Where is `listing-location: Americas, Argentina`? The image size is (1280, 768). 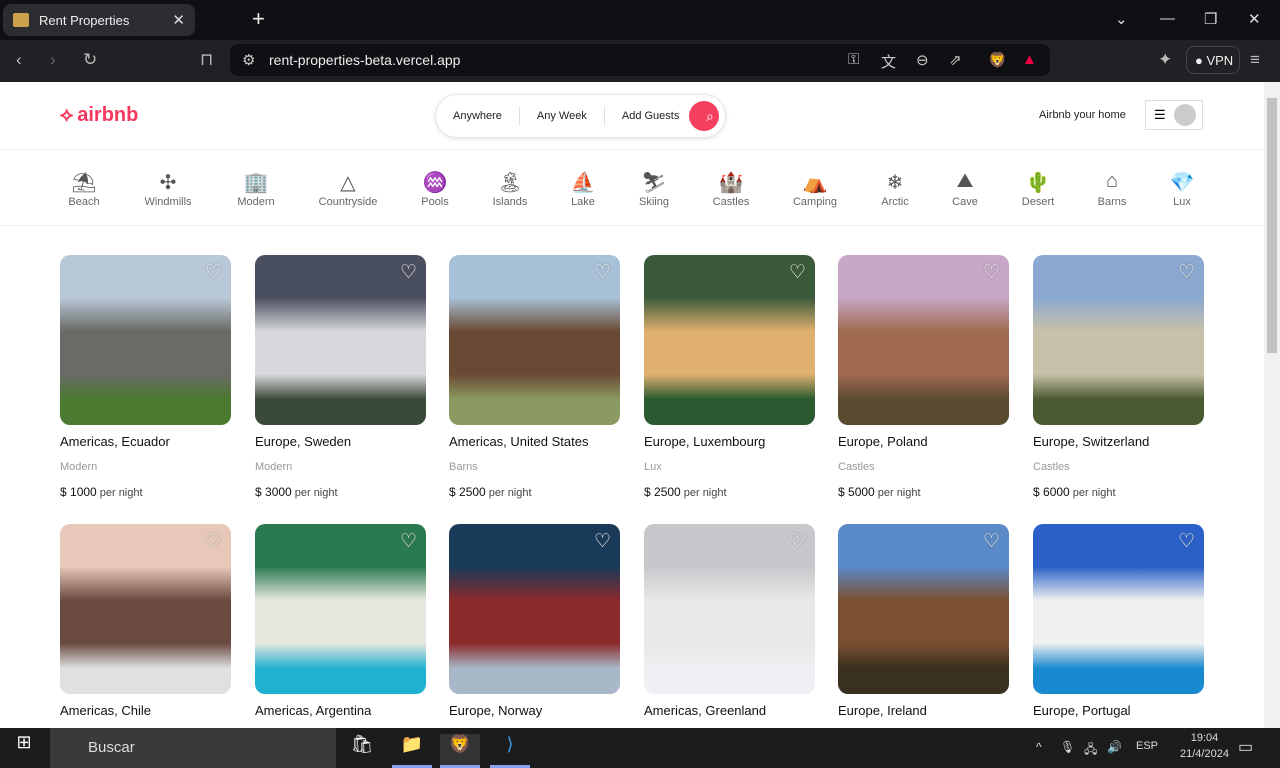
listing-location: Americas, Argentina is located at coordinates (313, 710).